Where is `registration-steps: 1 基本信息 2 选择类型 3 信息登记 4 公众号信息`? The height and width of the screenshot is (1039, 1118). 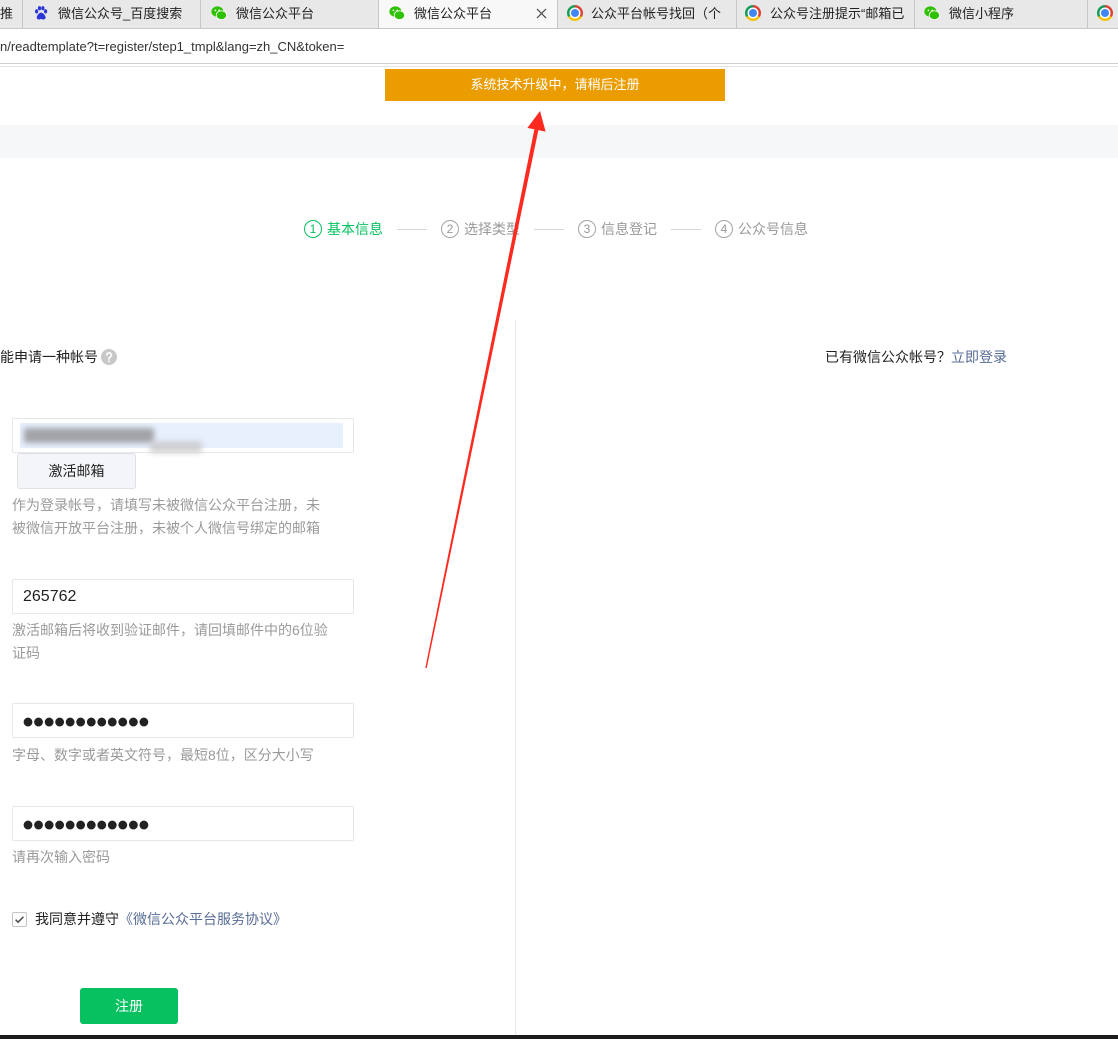
registration-steps: 1 基本信息 2 选择类型 3 信息登记 4 公众号信息 is located at coordinates (556, 229).